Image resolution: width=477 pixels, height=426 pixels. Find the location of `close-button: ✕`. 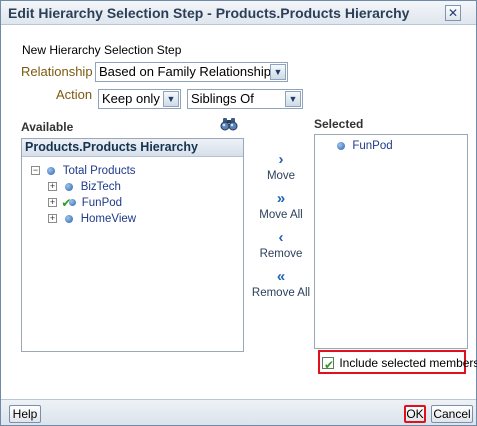

close-button: ✕ is located at coordinates (453, 13).